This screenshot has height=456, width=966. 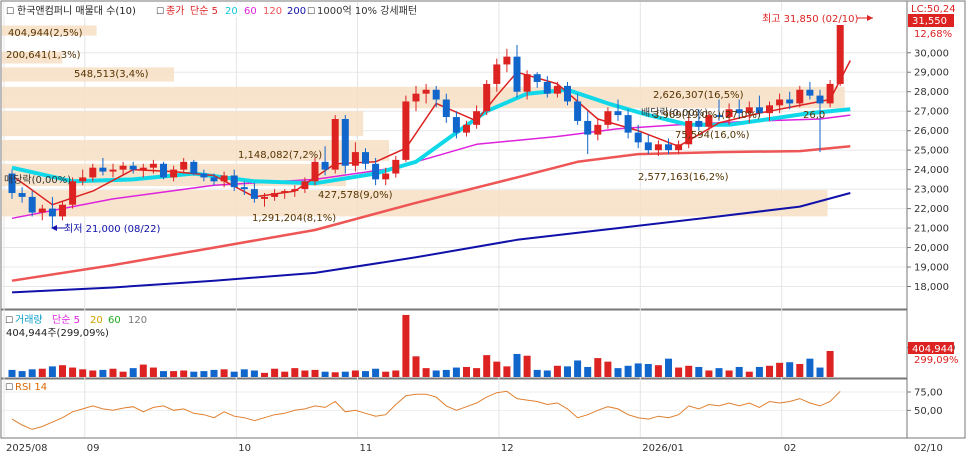 I want to click on volume-badge-text: 404,944, so click(x=932, y=349).